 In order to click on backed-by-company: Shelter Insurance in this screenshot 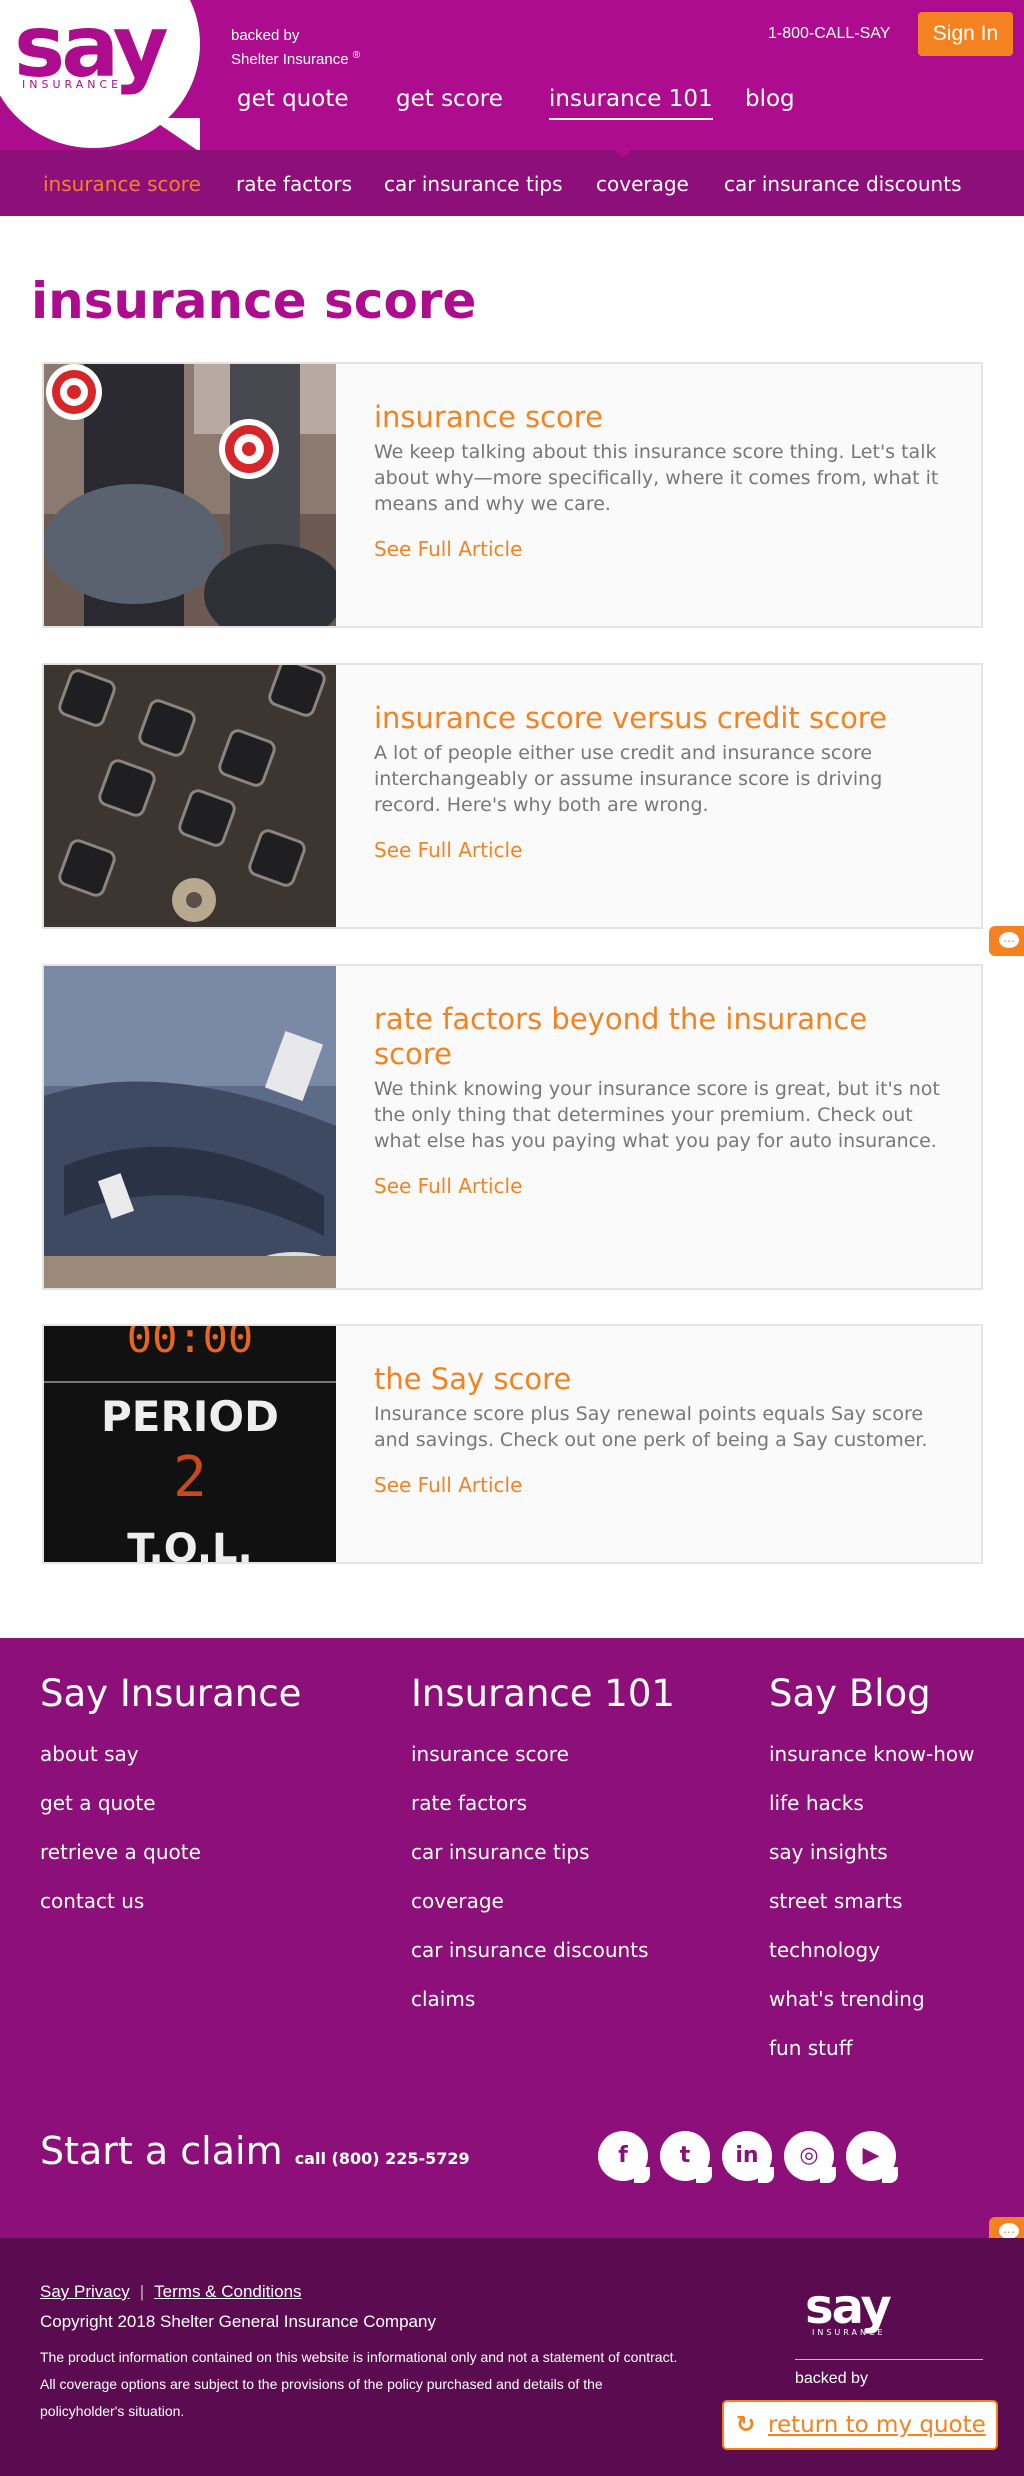, I will do `click(290, 59)`.